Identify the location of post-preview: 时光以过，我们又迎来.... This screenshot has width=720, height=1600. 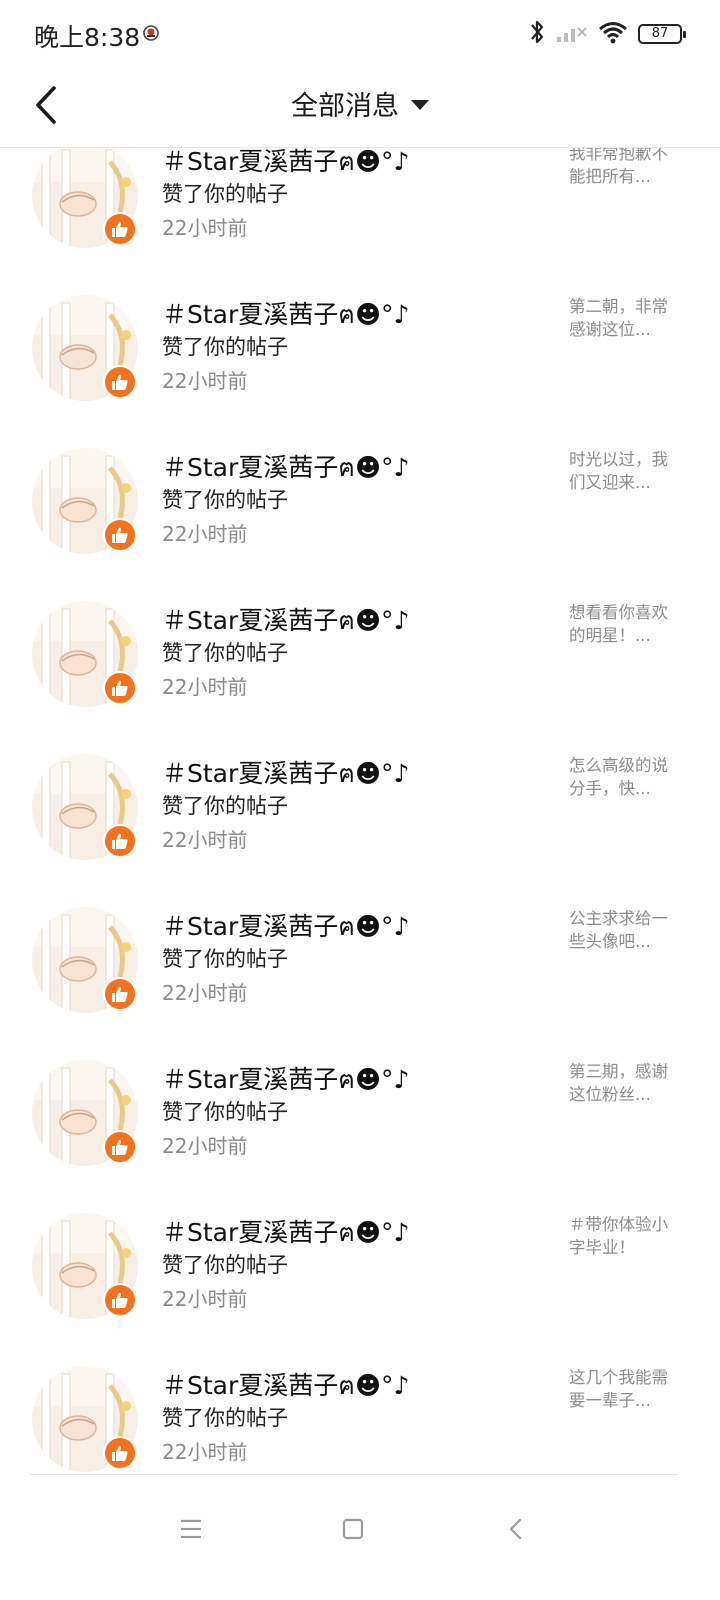
(625, 471).